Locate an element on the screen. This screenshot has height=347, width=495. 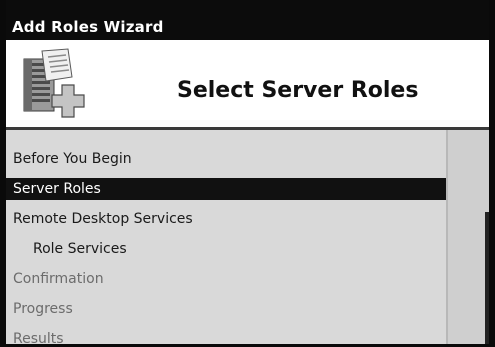
nav-item-label: Remote Desktop Services is located at coordinates (103, 219).